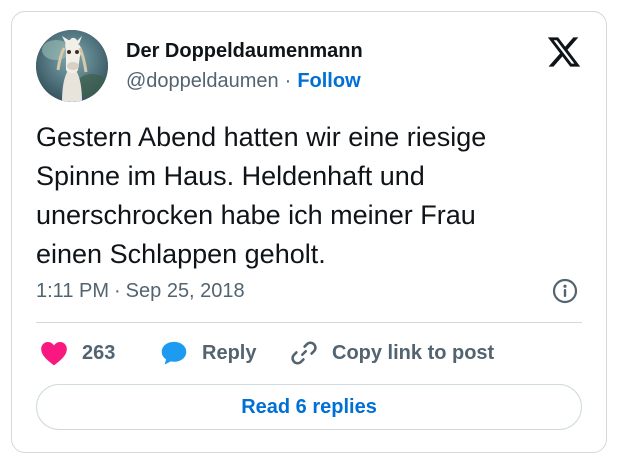 The height and width of the screenshot is (466, 620). What do you see at coordinates (77, 353) in the screenshot?
I see `like-button: 263` at bounding box center [77, 353].